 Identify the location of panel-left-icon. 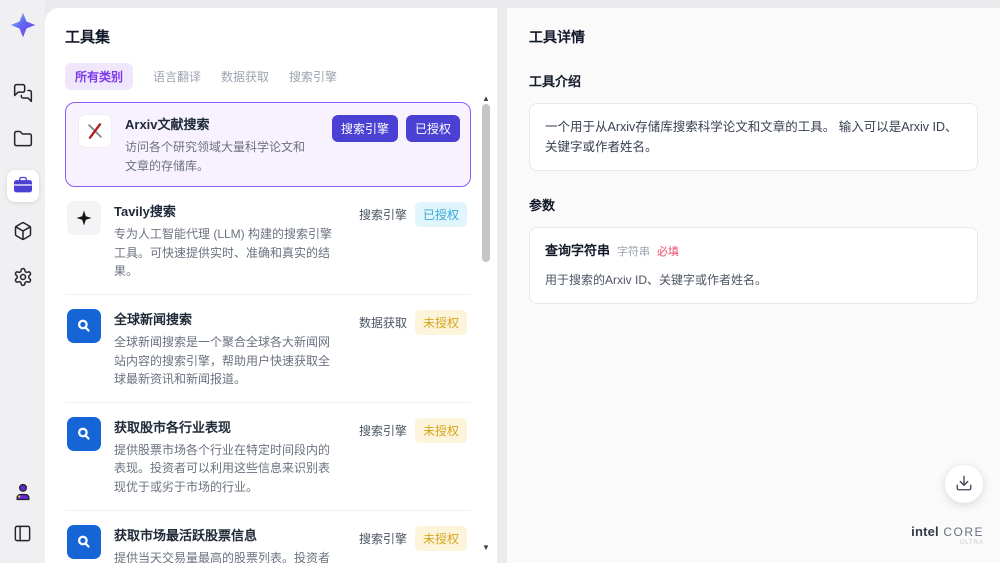
(22, 535).